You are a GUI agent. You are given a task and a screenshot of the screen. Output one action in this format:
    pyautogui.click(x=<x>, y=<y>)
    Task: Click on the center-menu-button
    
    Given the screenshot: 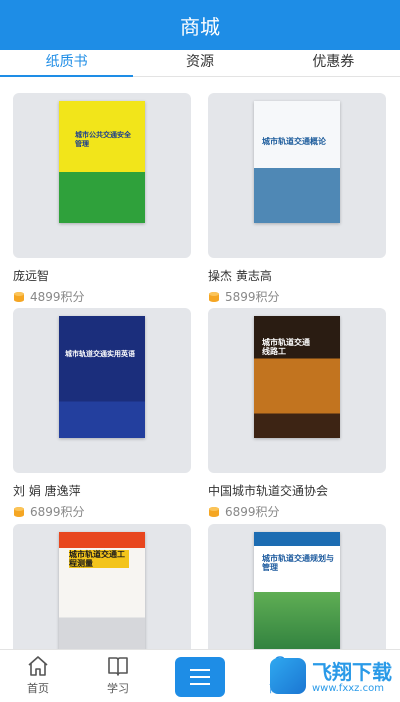 What is the action you would take?
    pyautogui.click(x=200, y=677)
    